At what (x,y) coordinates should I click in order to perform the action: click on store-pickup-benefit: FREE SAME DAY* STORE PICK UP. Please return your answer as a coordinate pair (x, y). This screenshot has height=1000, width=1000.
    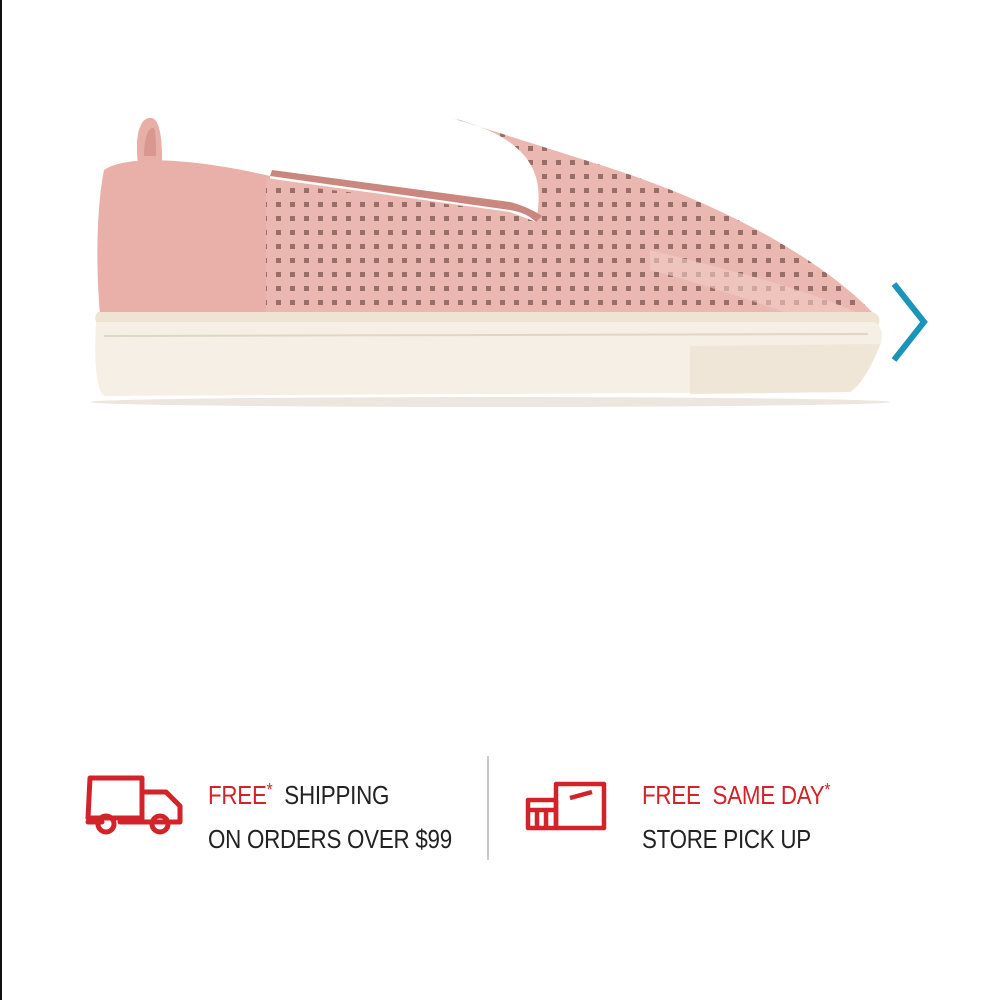
    Looking at the image, I should click on (720, 810).